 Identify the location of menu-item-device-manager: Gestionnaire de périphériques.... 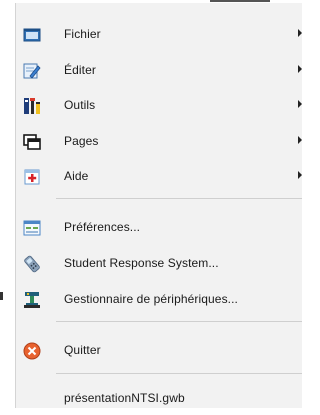
(159, 299).